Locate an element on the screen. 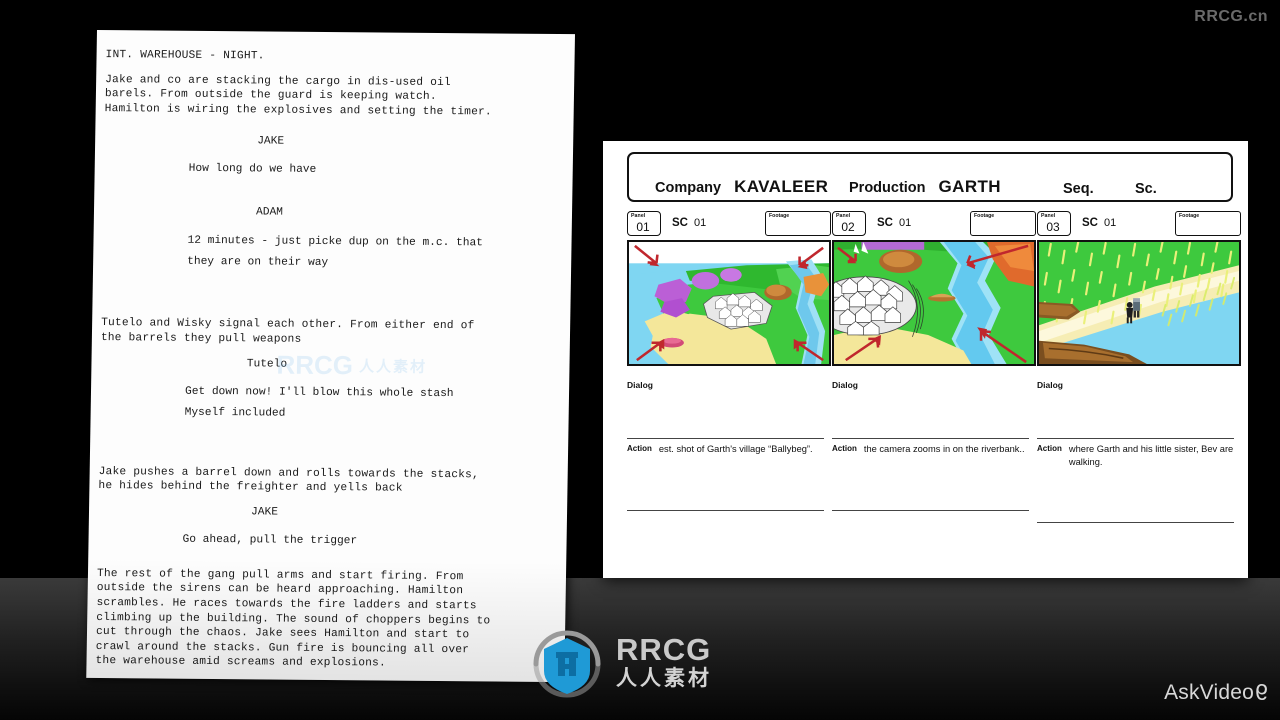 This screenshot has width=1280, height=720. header-field-production: Production GARTH is located at coordinates (925, 187).